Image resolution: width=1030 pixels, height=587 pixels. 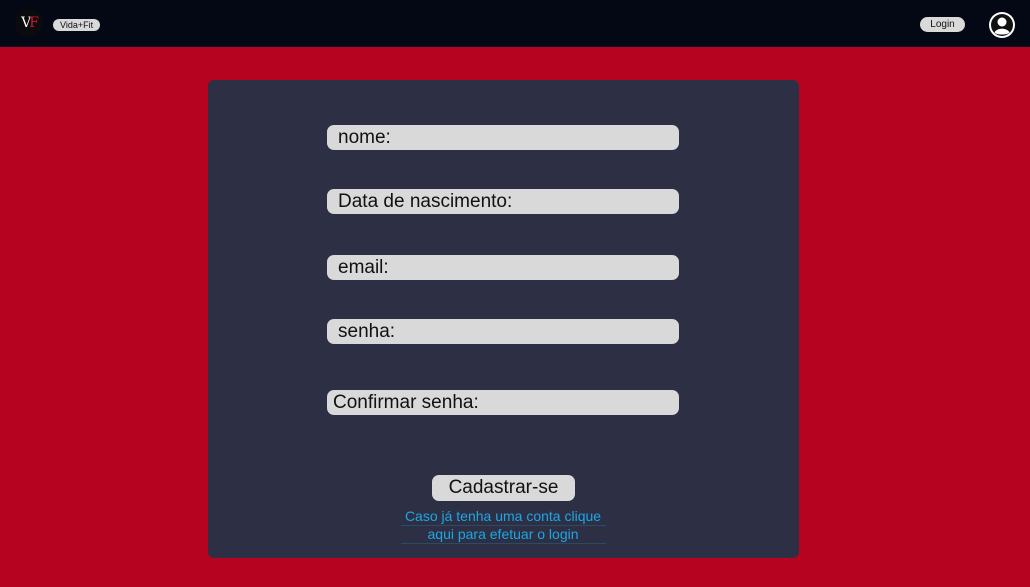 What do you see at coordinates (1002, 25) in the screenshot?
I see `user-avatar-icon` at bounding box center [1002, 25].